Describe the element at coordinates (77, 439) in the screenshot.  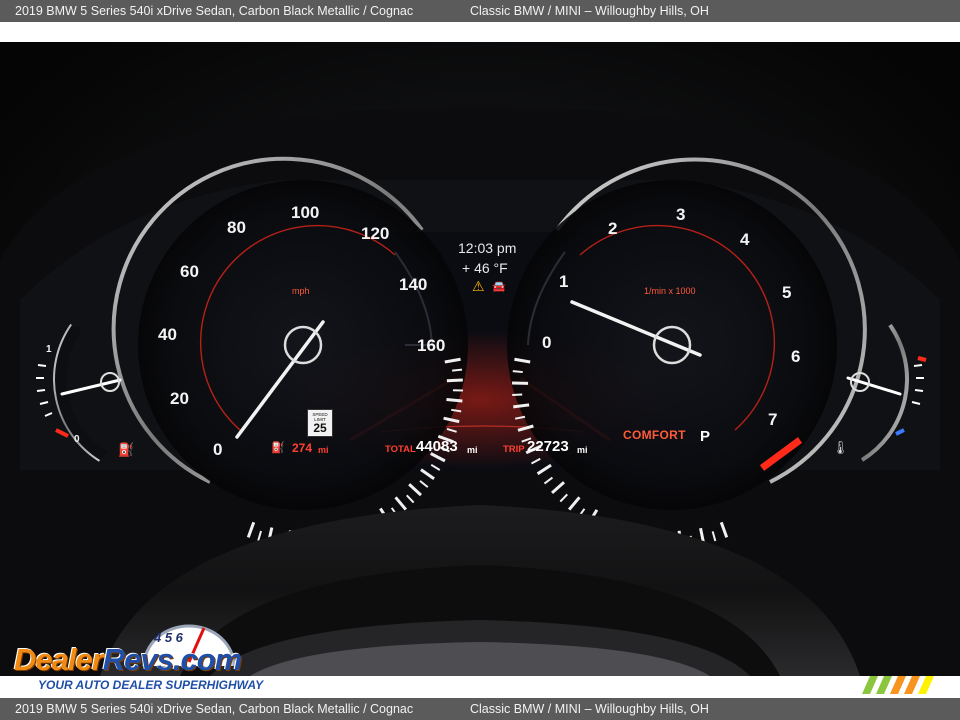
I see `fuel-empty-label: 0` at that location.